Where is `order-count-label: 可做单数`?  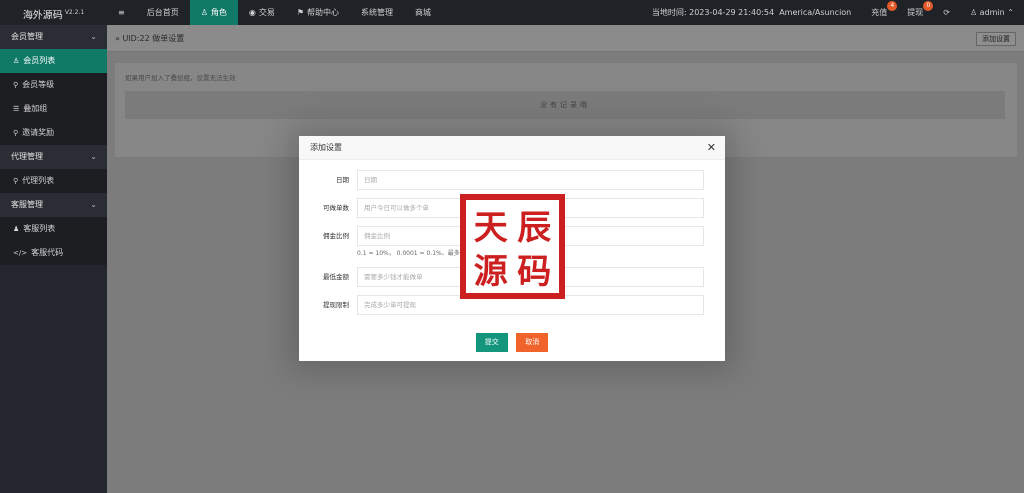
order-count-label: 可做单数 is located at coordinates (336, 208).